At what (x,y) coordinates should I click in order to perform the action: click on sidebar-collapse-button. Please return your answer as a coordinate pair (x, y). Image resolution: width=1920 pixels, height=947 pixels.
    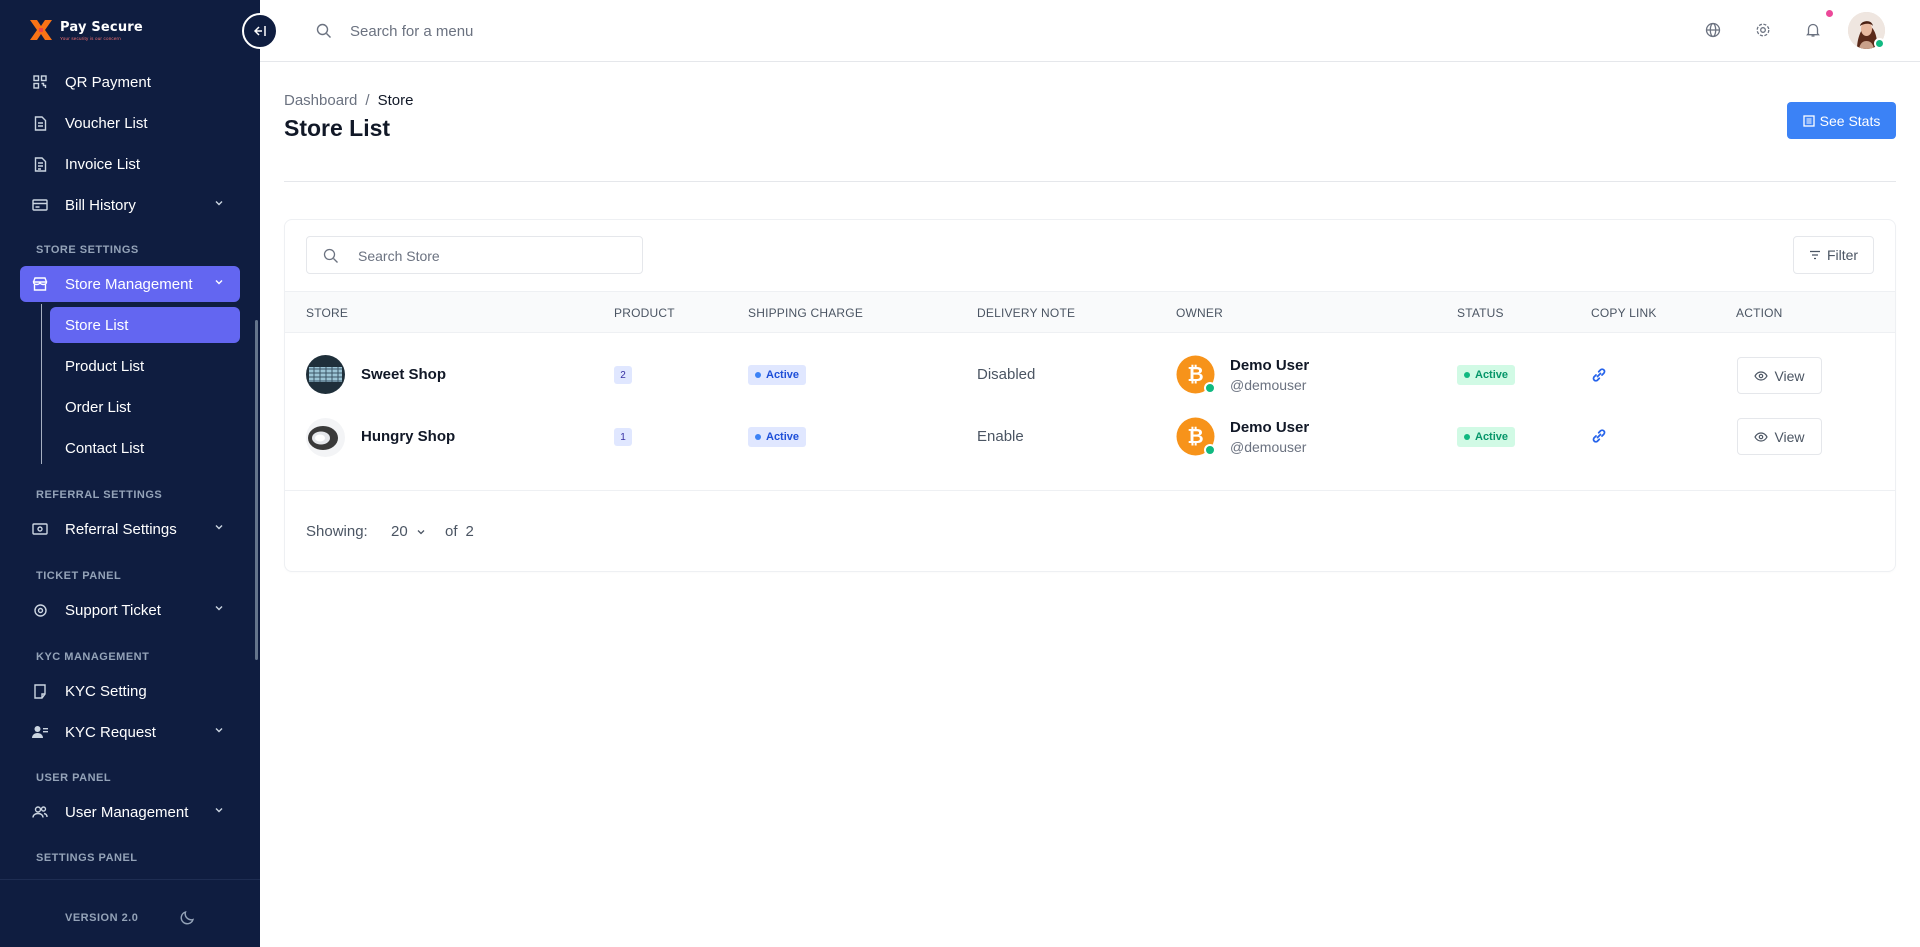
    Looking at the image, I should click on (260, 31).